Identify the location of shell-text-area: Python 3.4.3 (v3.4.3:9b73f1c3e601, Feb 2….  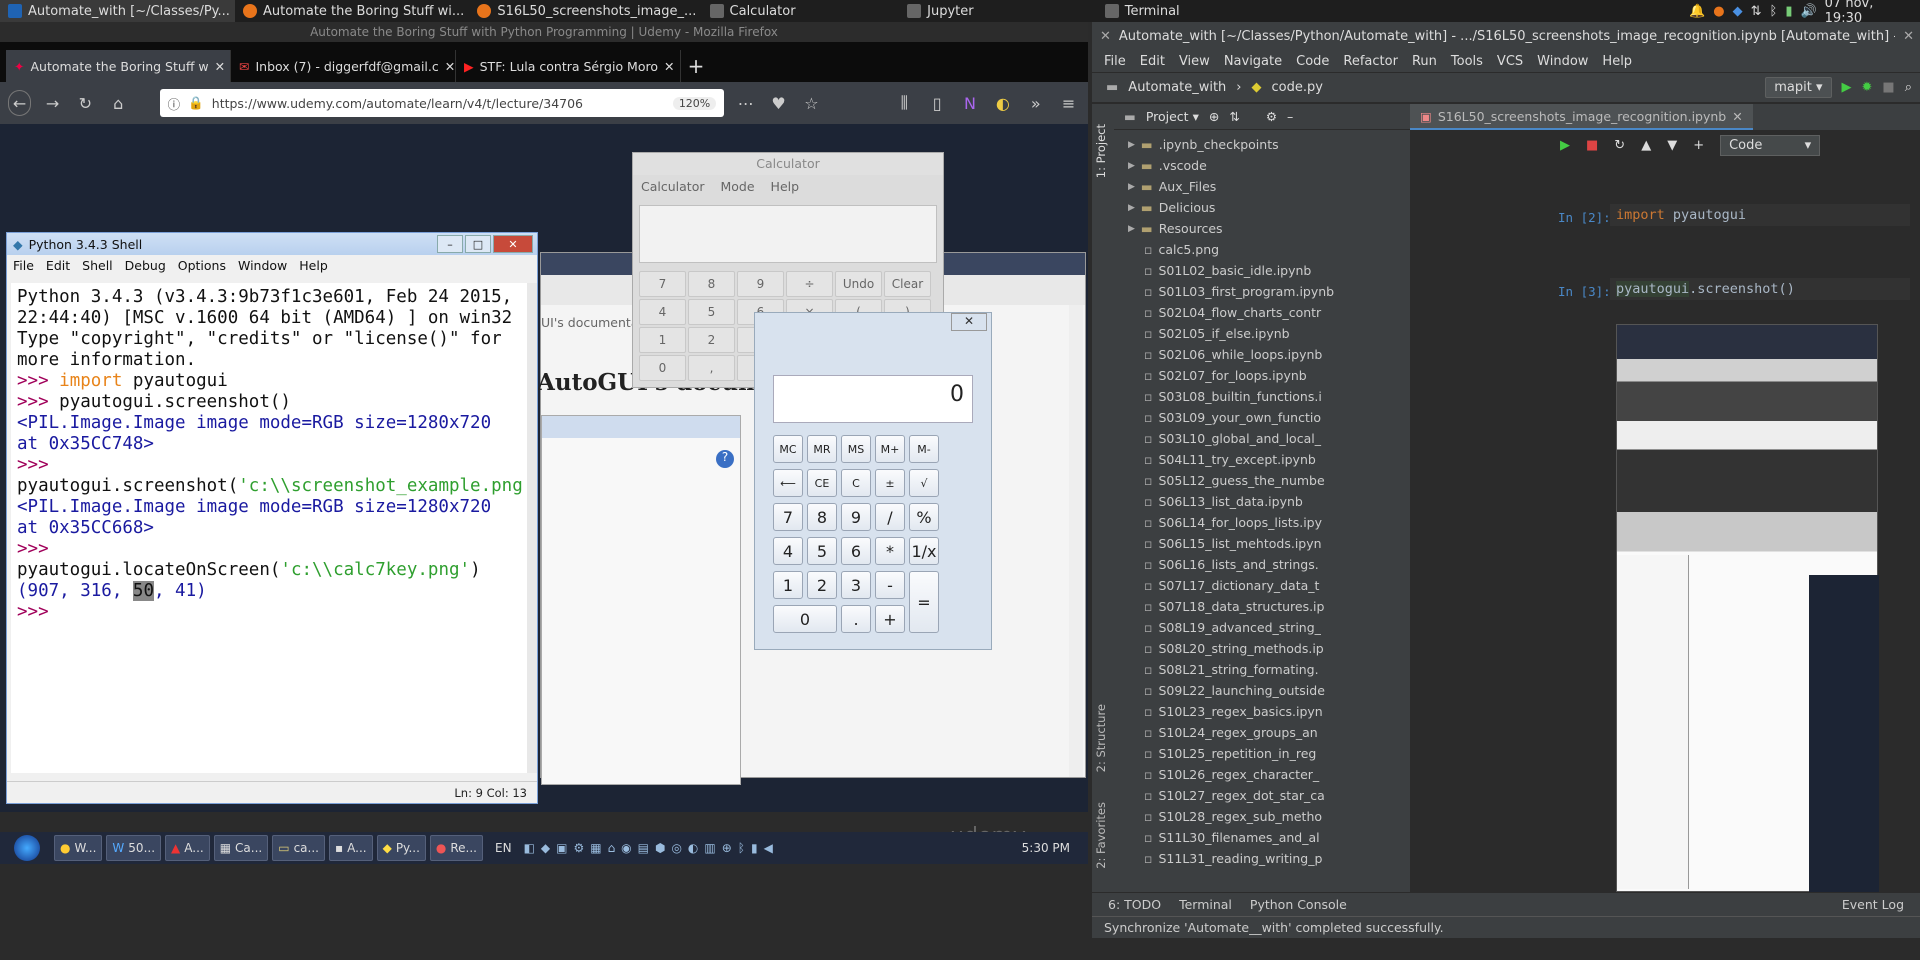
(269, 528).